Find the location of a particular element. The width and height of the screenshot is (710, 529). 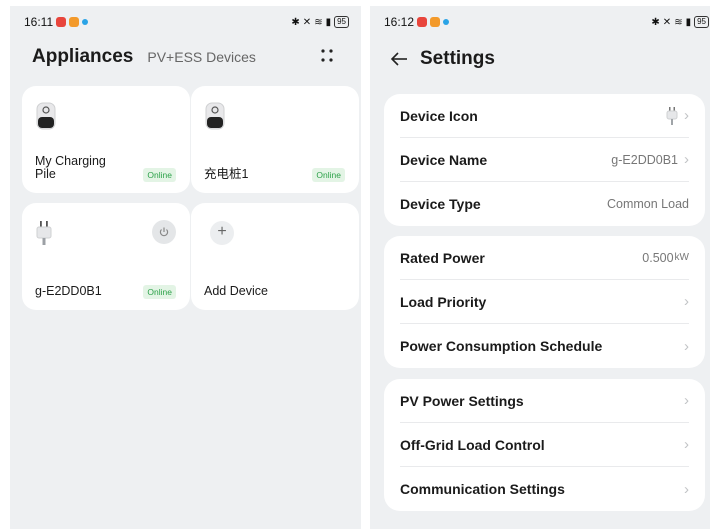

page-subtitle: PV+ESS Devices is located at coordinates (201, 57).